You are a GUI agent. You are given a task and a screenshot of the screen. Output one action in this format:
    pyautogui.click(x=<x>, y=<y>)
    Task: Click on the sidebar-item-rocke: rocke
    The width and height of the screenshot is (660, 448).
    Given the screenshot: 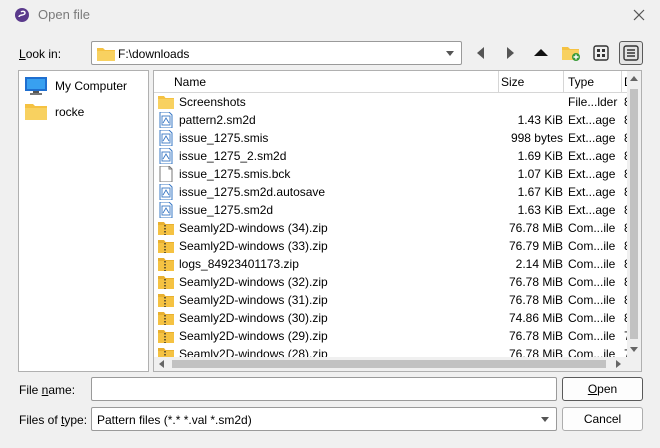 What is the action you would take?
    pyautogui.click(x=84, y=112)
    